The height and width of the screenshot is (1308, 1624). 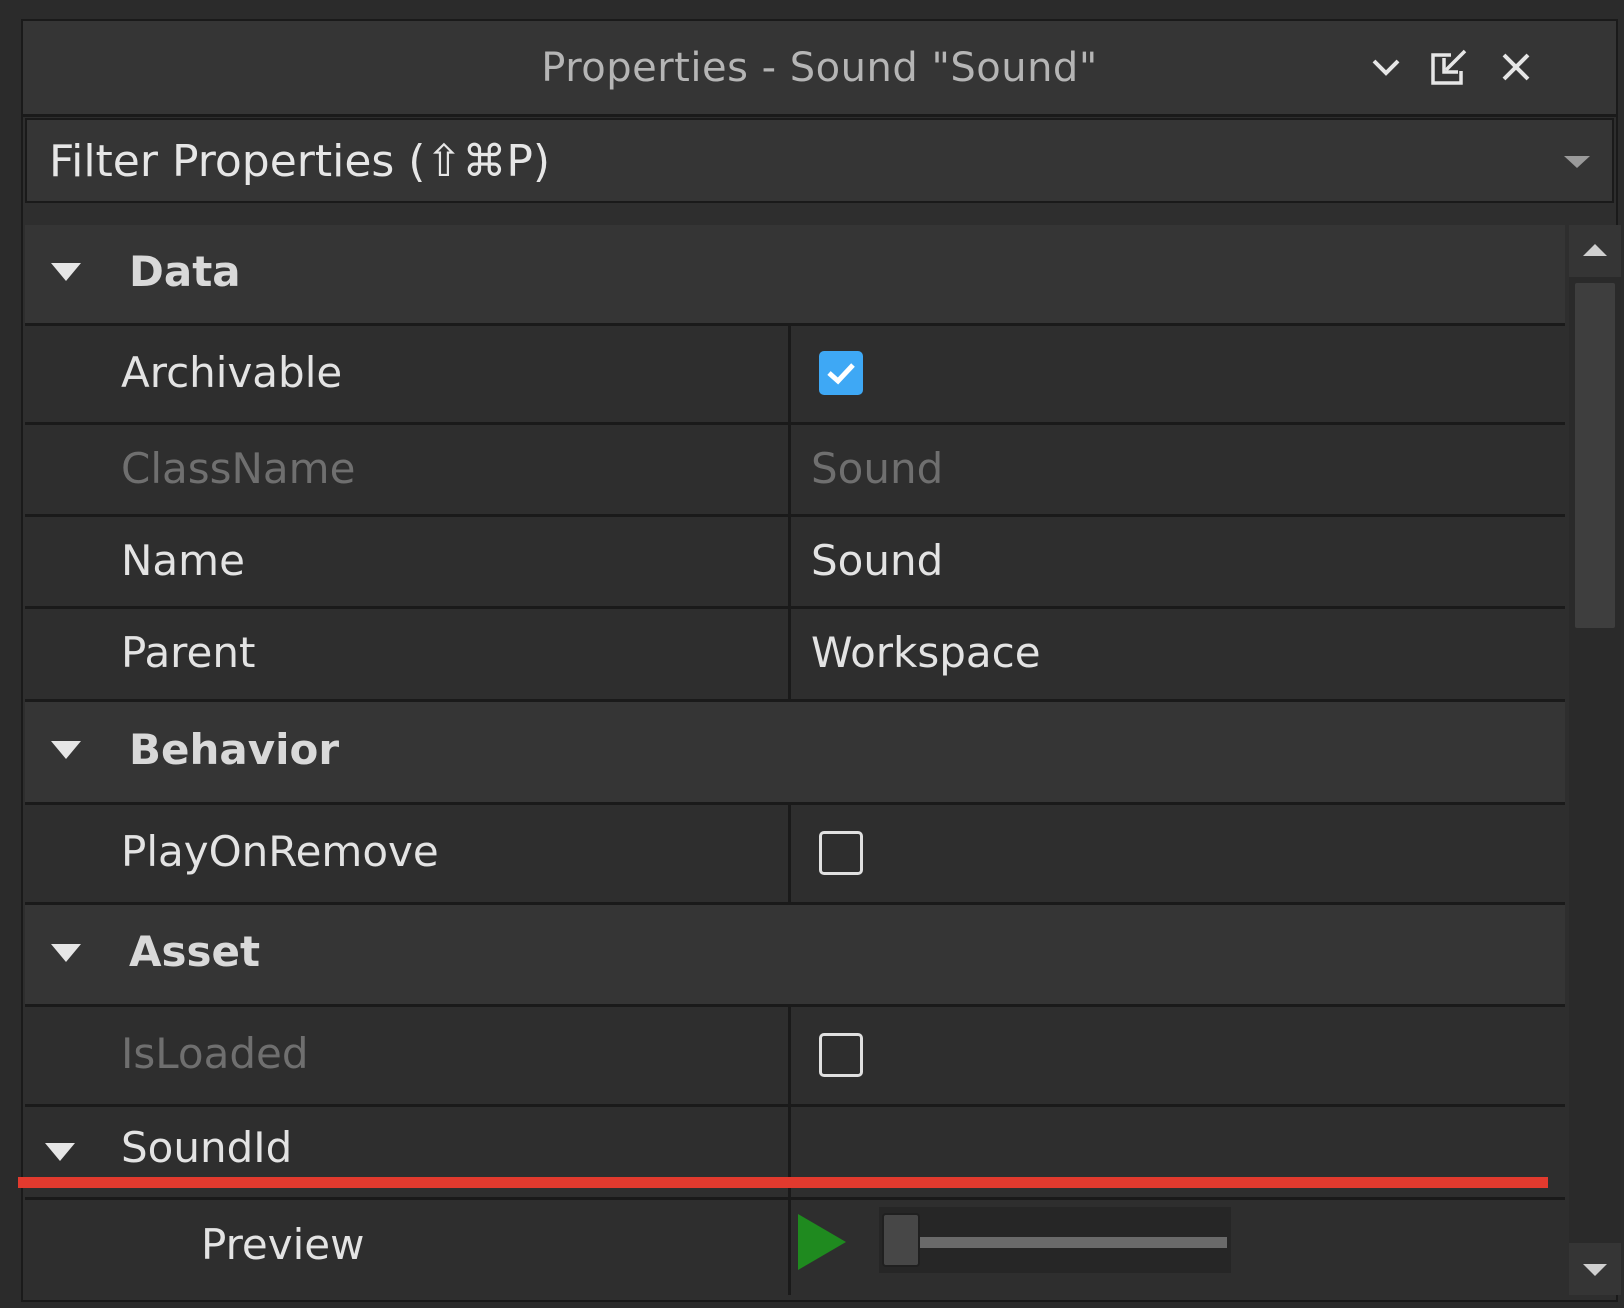 I want to click on slider-track, so click(x=1069, y=1242).